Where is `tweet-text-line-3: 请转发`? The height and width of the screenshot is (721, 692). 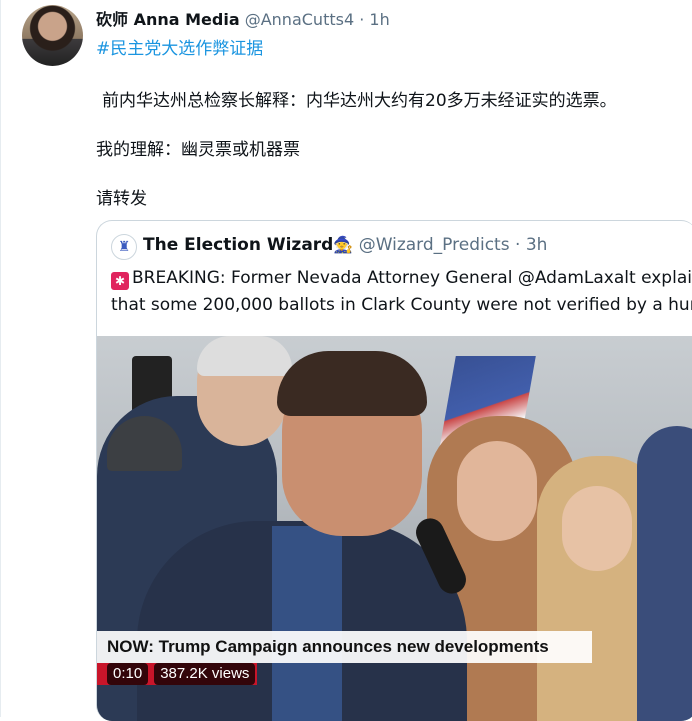 tweet-text-line-3: 请转发 is located at coordinates (121, 199).